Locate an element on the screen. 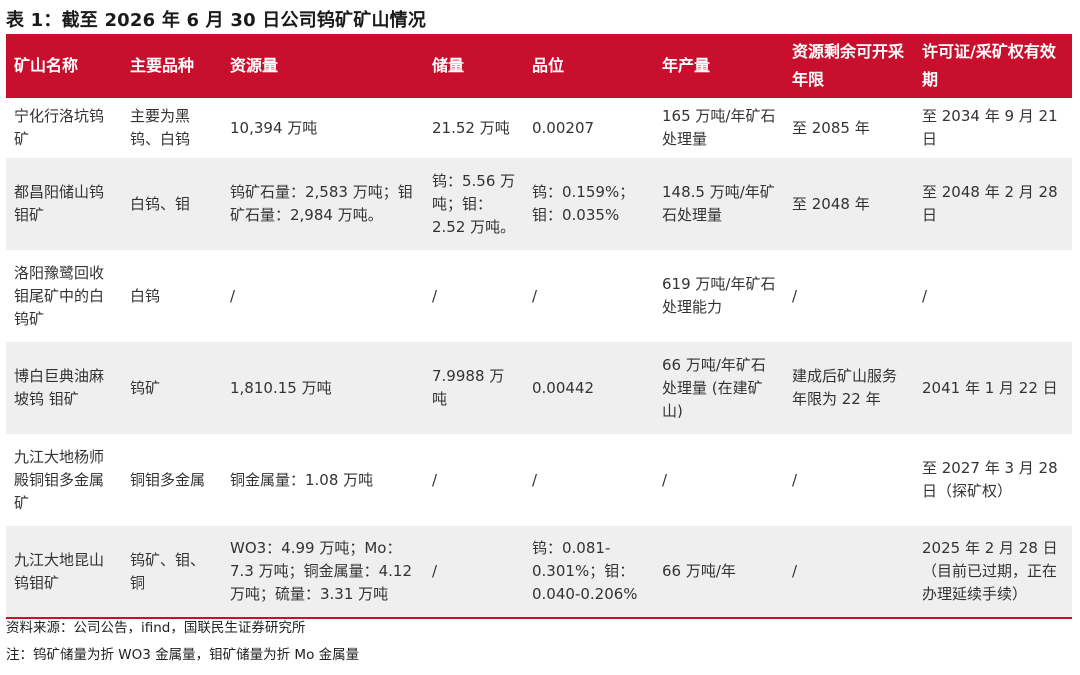 The width and height of the screenshot is (1080, 675). cell-license-validity: 至 2048 年 2 月 28 日 is located at coordinates (993, 204).